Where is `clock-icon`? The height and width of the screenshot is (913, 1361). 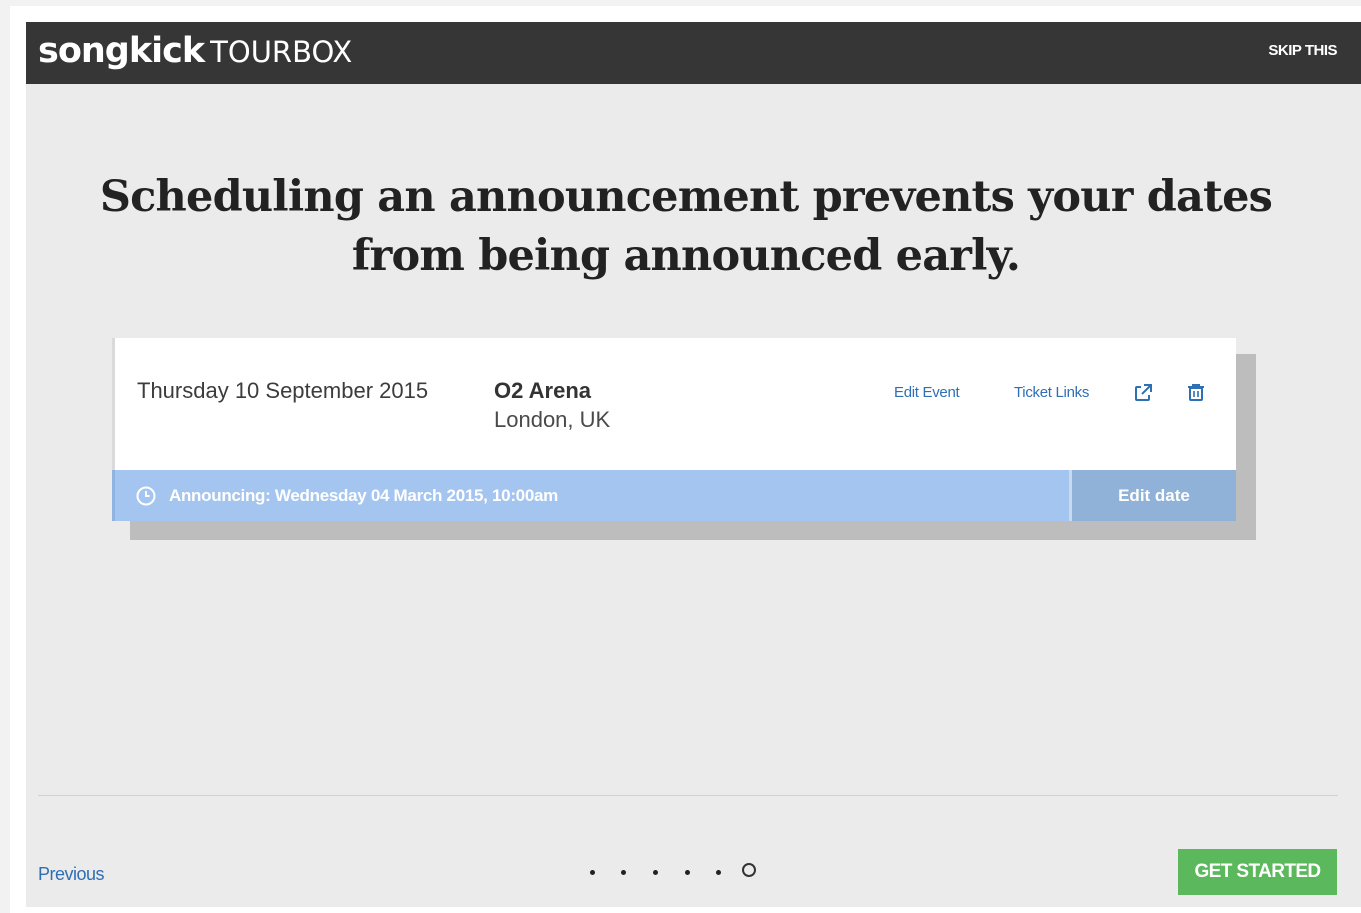 clock-icon is located at coordinates (146, 496).